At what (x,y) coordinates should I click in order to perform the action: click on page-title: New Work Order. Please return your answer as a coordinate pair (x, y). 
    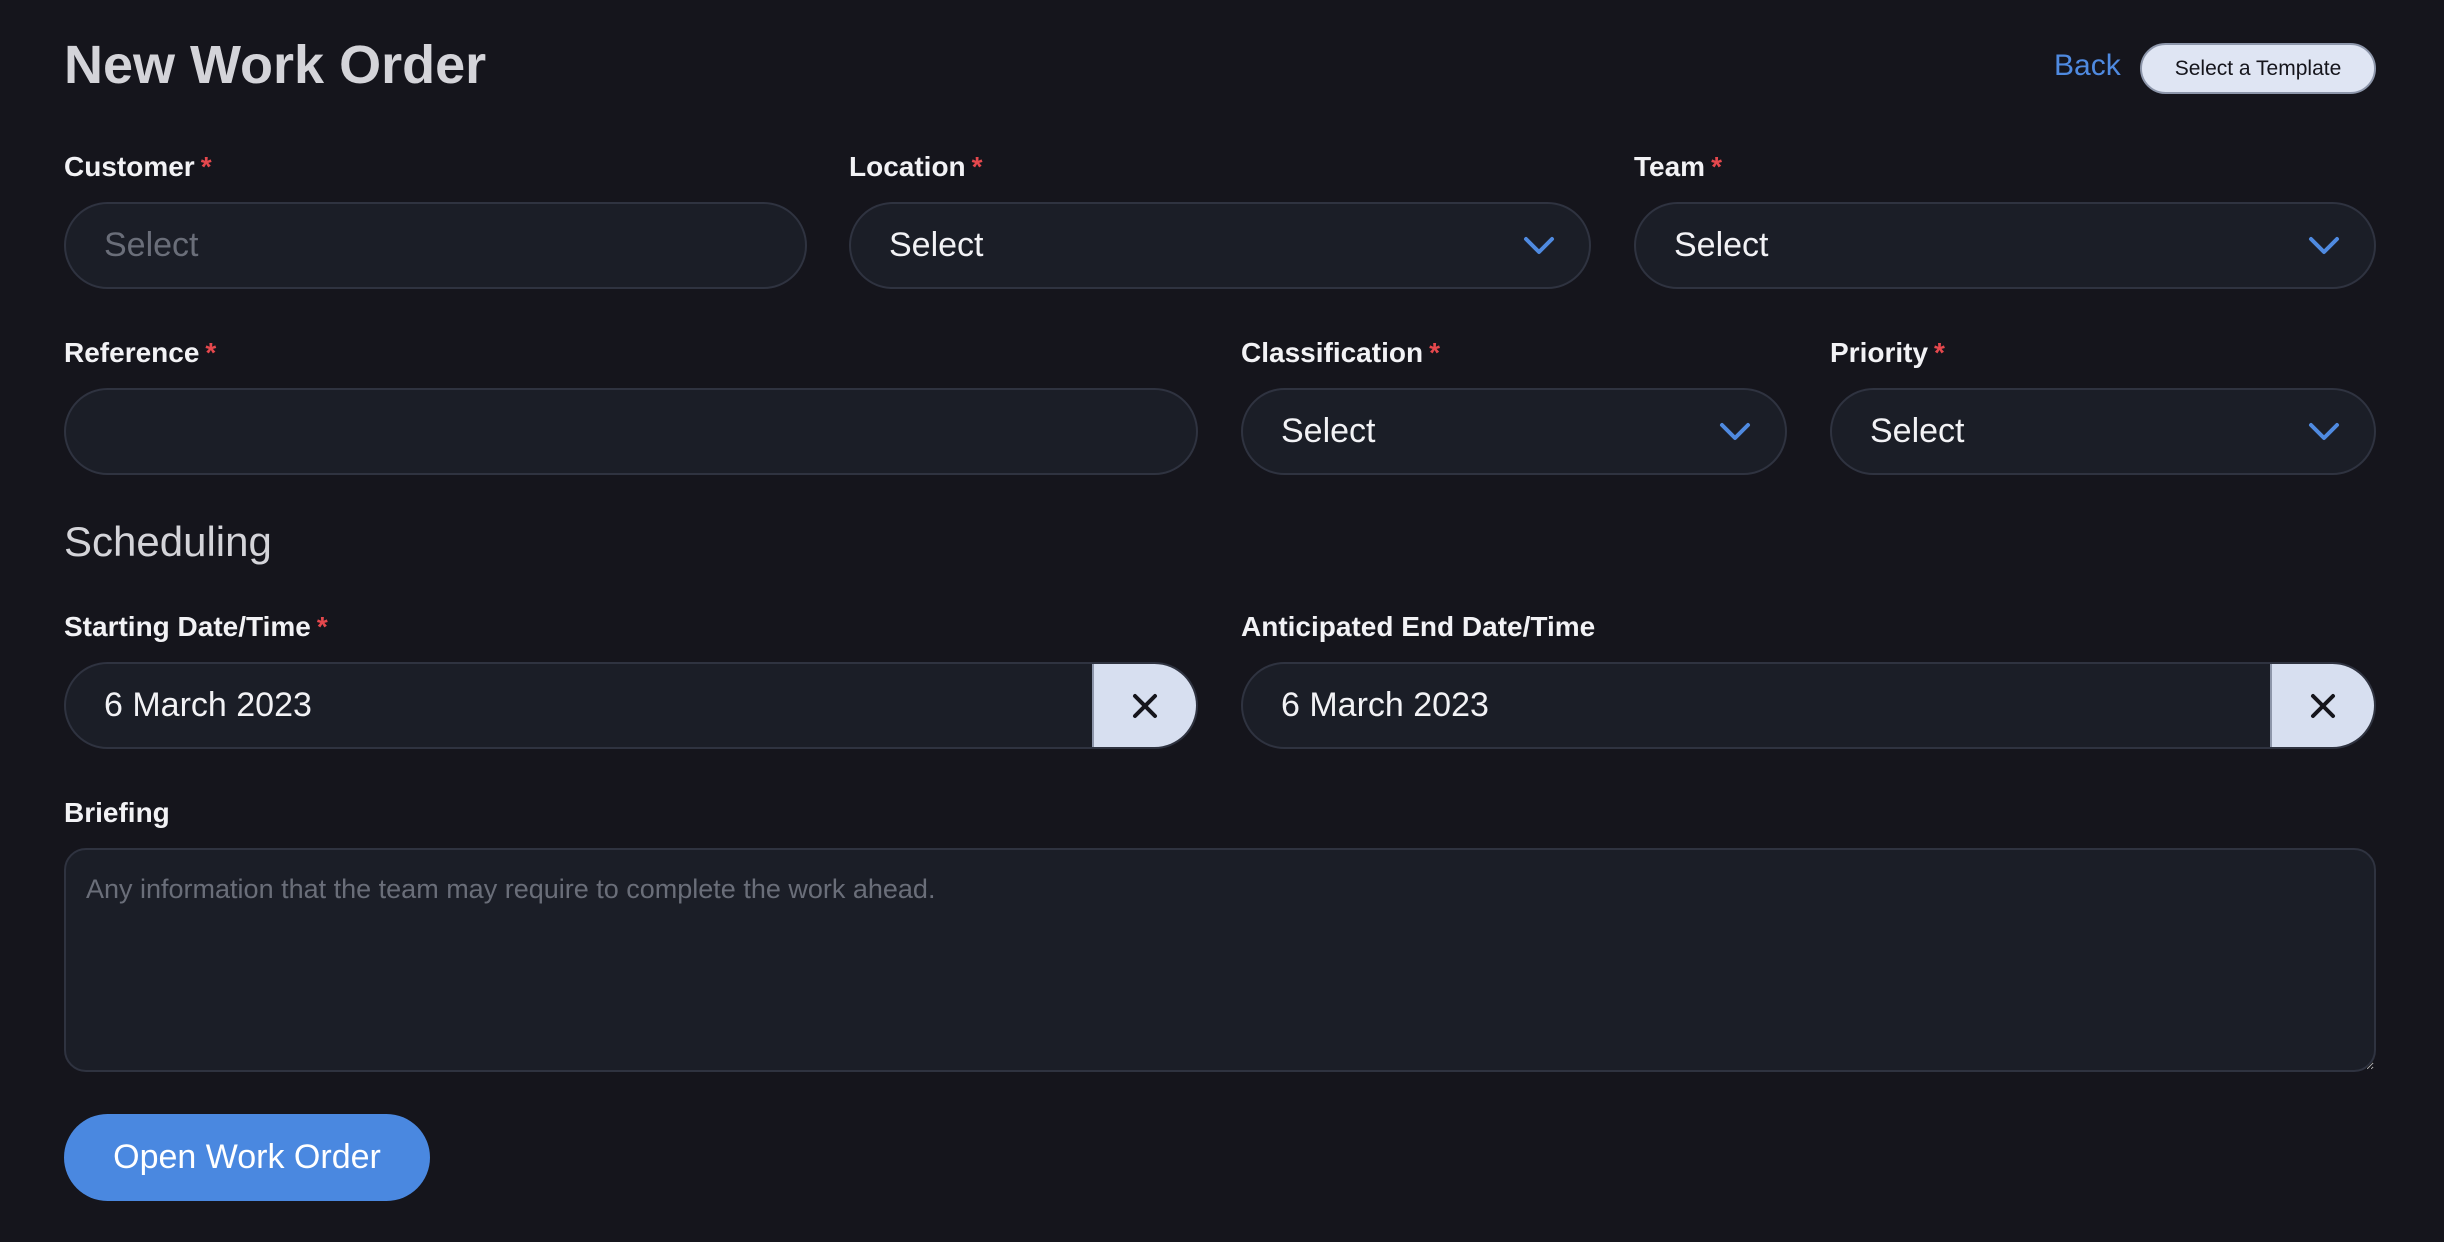
    Looking at the image, I should click on (275, 65).